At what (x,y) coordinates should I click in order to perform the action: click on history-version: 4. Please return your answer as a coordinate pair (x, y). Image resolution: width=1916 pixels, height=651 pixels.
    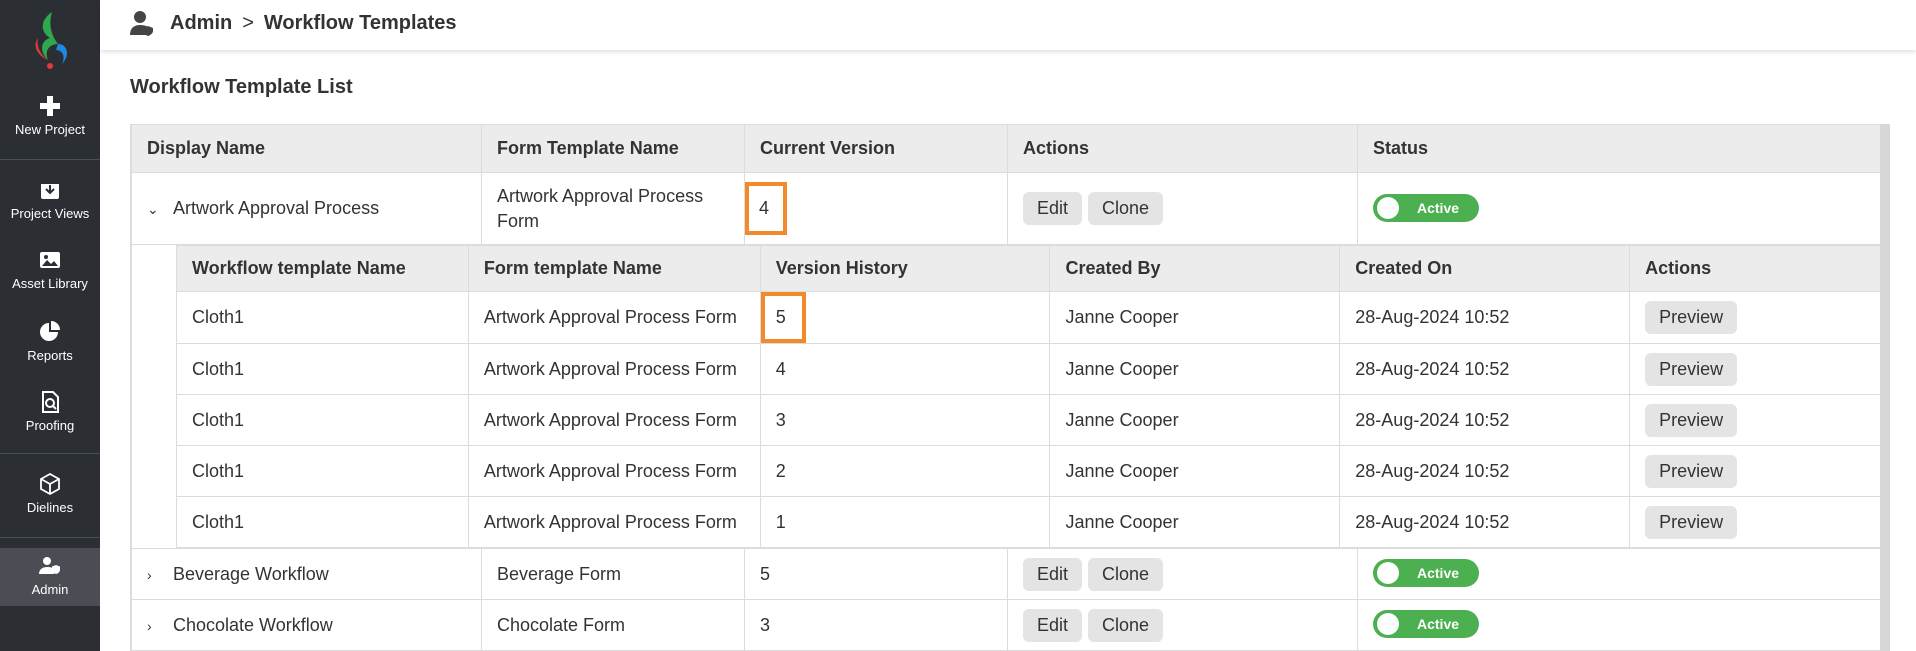
    Looking at the image, I should click on (905, 369).